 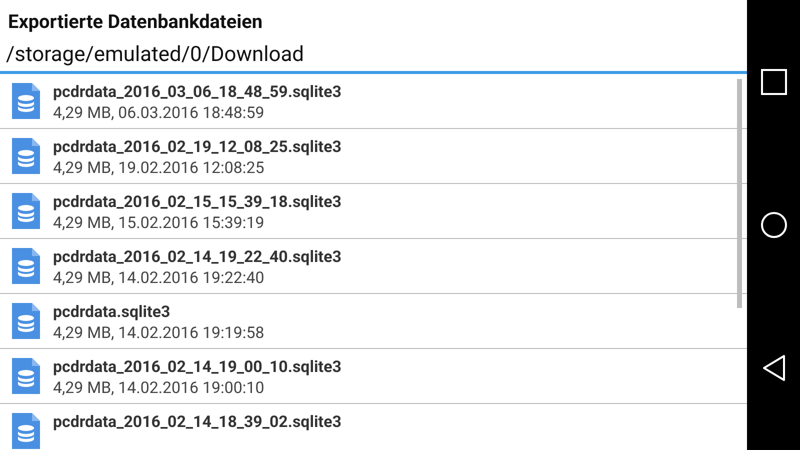 I want to click on file-details: 4,29 MB, 14.02.2016 19:22:40, so click(x=159, y=277).